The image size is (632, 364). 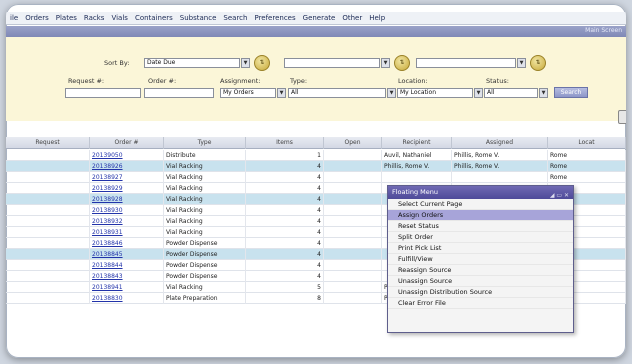 I want to click on sort-direction-icon: ⇅, so click(x=262, y=63).